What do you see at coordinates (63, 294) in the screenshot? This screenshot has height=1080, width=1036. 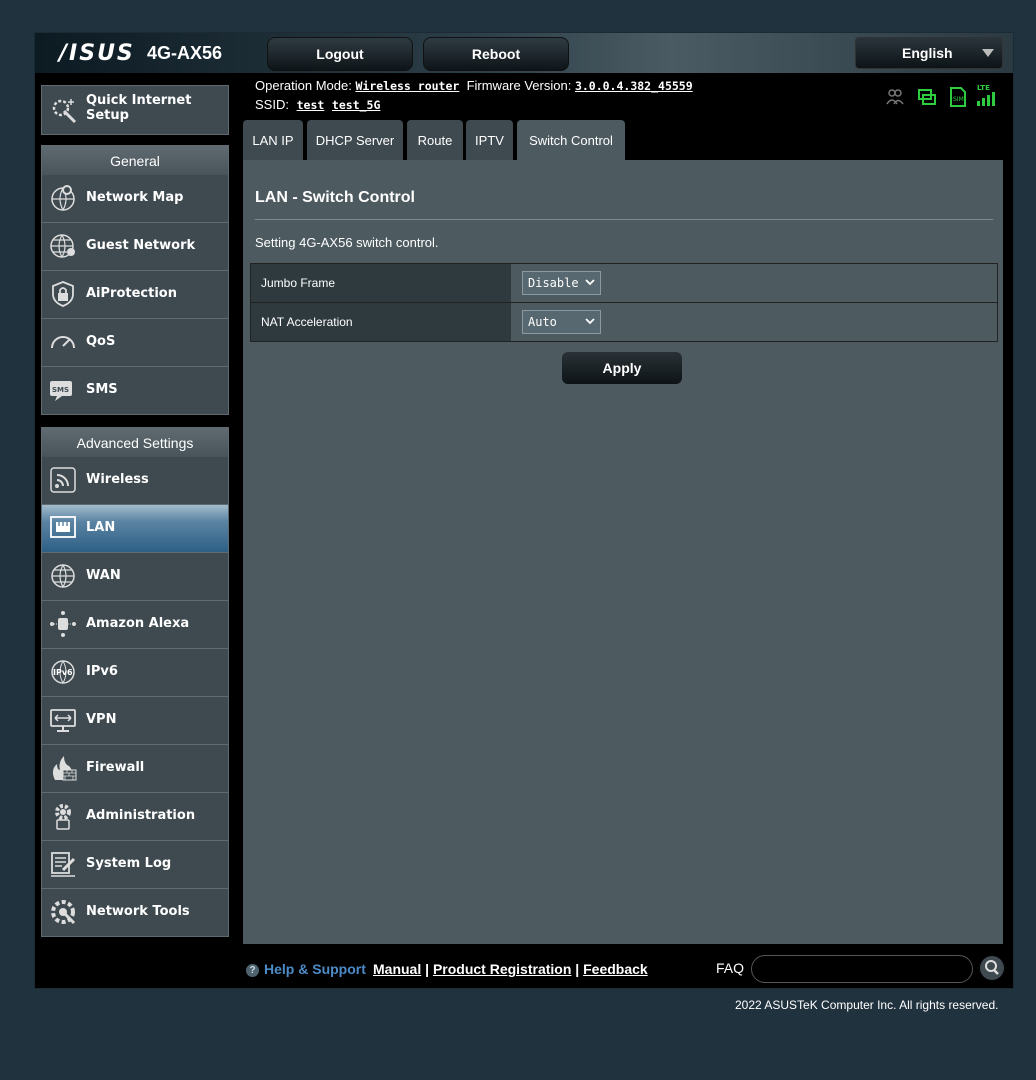 I see `lock-shield-icon` at bounding box center [63, 294].